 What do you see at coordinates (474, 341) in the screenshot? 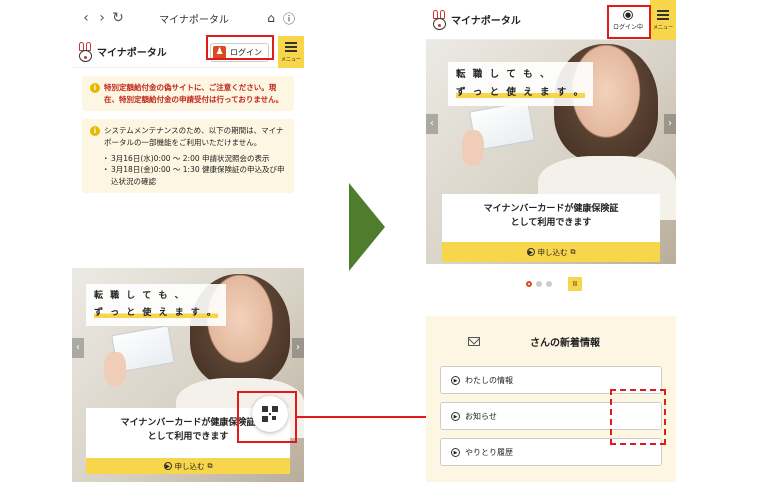
I see `mail-icon` at bounding box center [474, 341].